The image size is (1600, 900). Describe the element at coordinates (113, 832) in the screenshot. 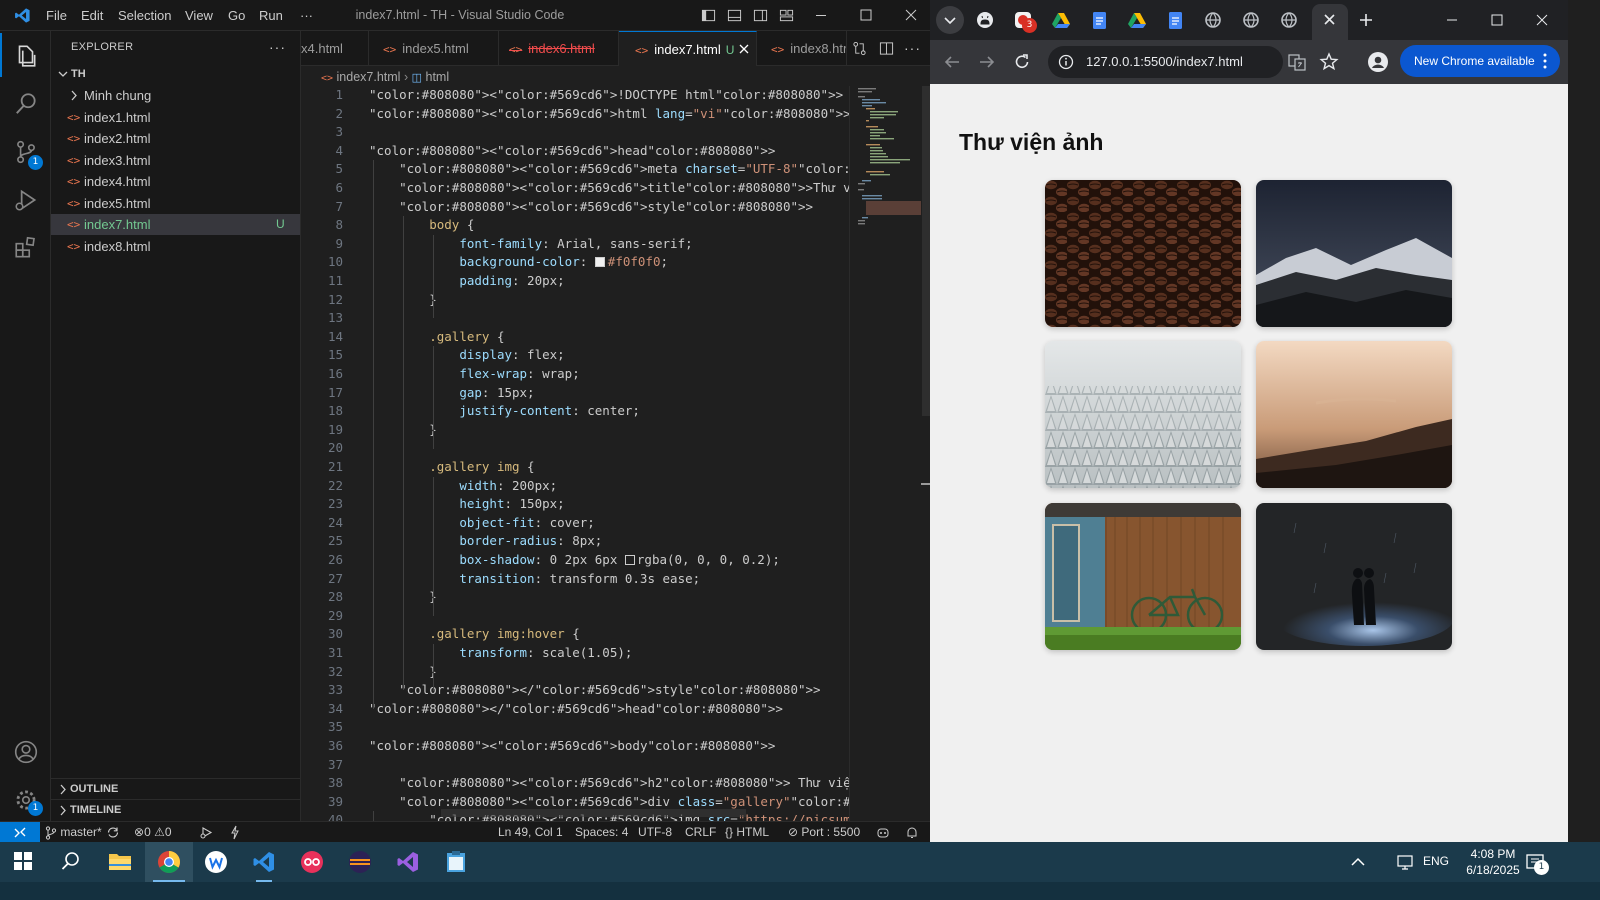

I see `sync-icon` at that location.